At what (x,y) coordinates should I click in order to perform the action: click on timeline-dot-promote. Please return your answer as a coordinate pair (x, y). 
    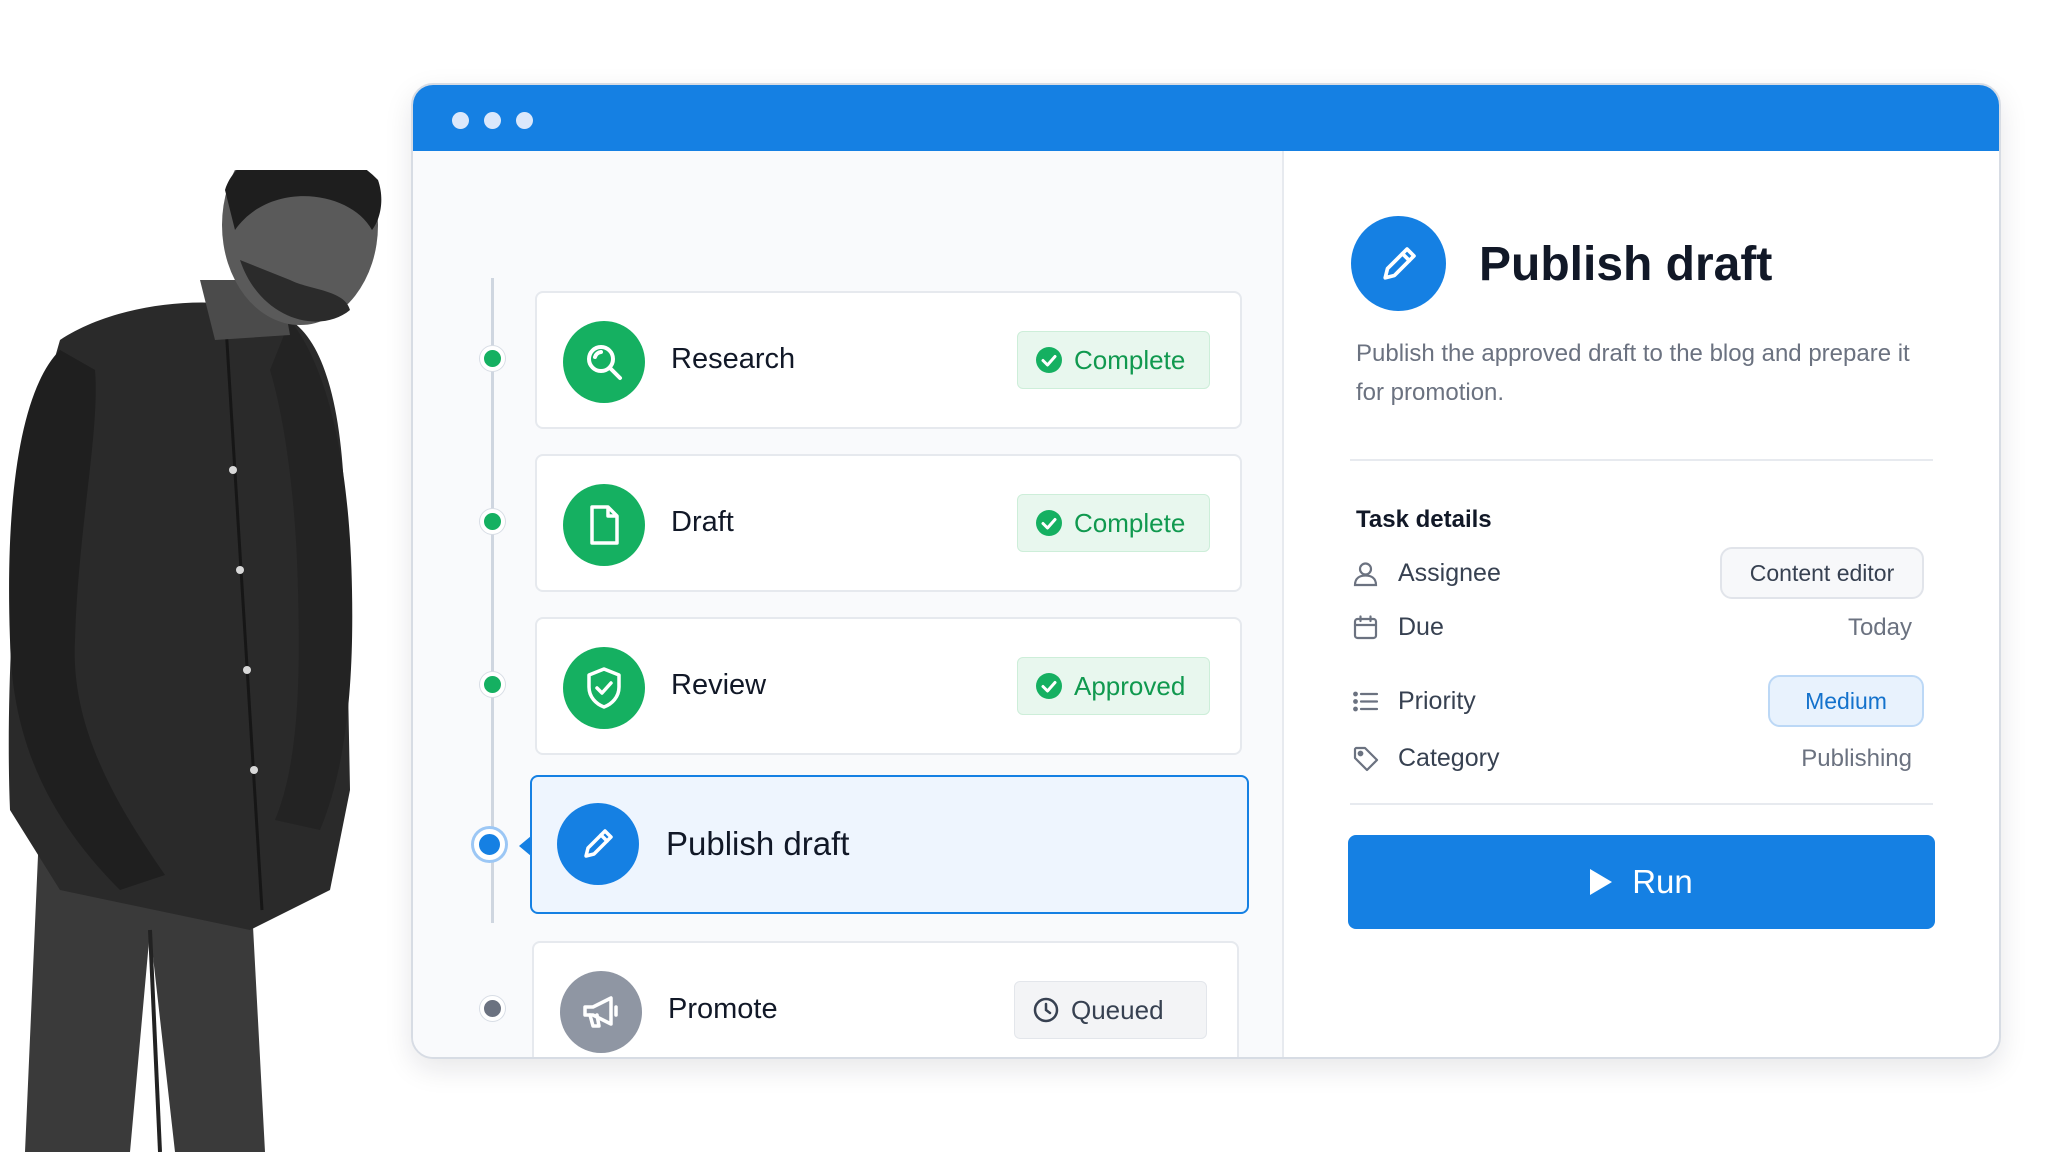
    Looking at the image, I should click on (492, 1008).